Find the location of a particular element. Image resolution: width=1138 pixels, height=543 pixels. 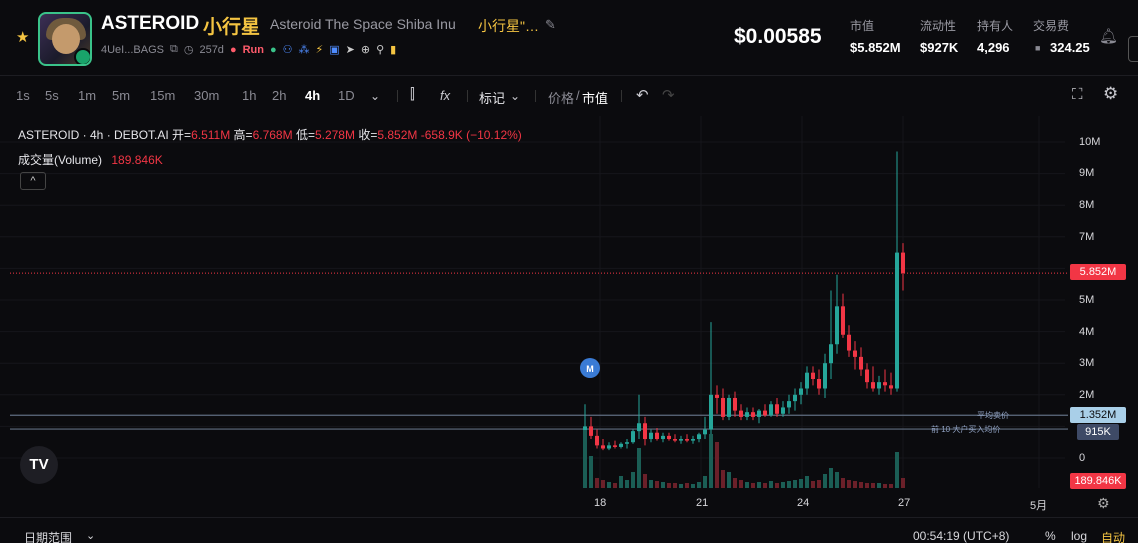

tf-1m: 1m is located at coordinates (87, 95).